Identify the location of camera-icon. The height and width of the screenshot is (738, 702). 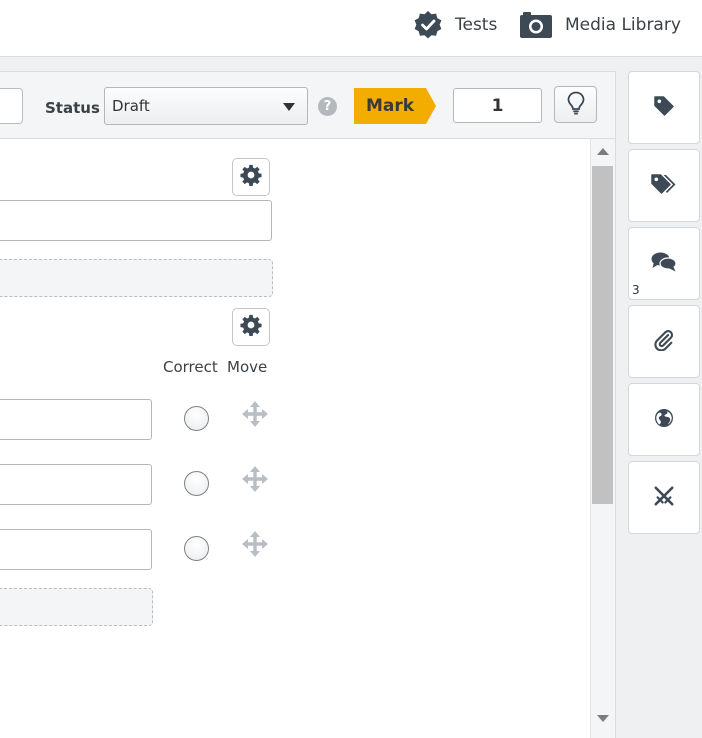
(536, 25).